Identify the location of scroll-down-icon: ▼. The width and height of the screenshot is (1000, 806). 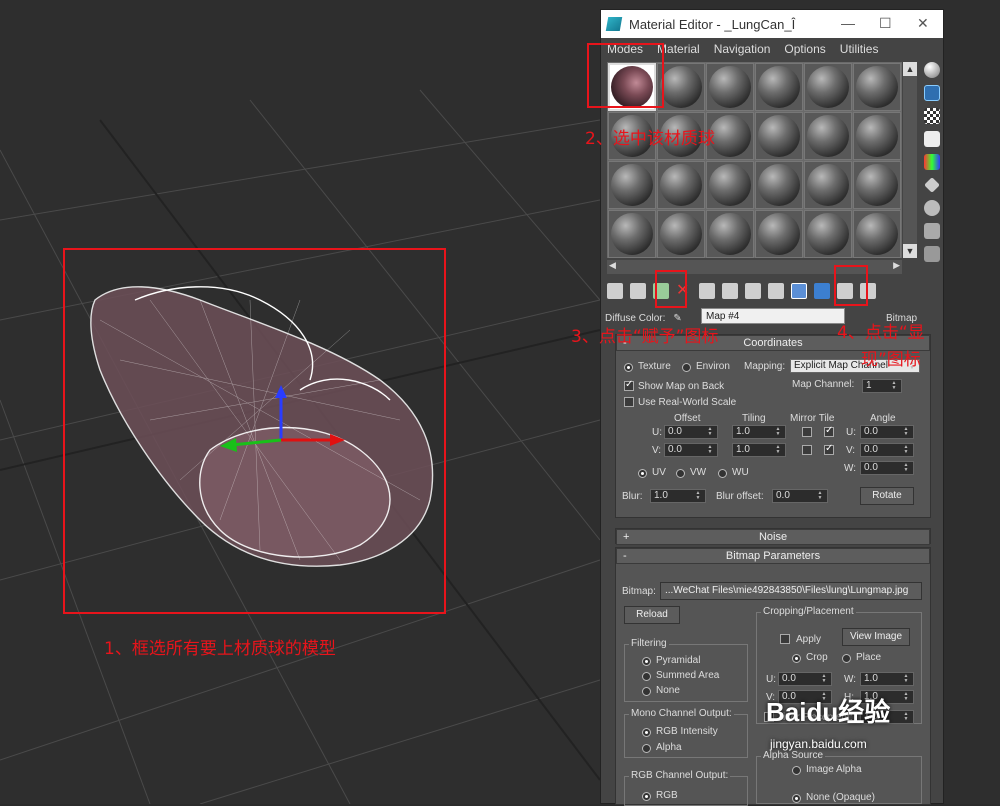
(910, 251).